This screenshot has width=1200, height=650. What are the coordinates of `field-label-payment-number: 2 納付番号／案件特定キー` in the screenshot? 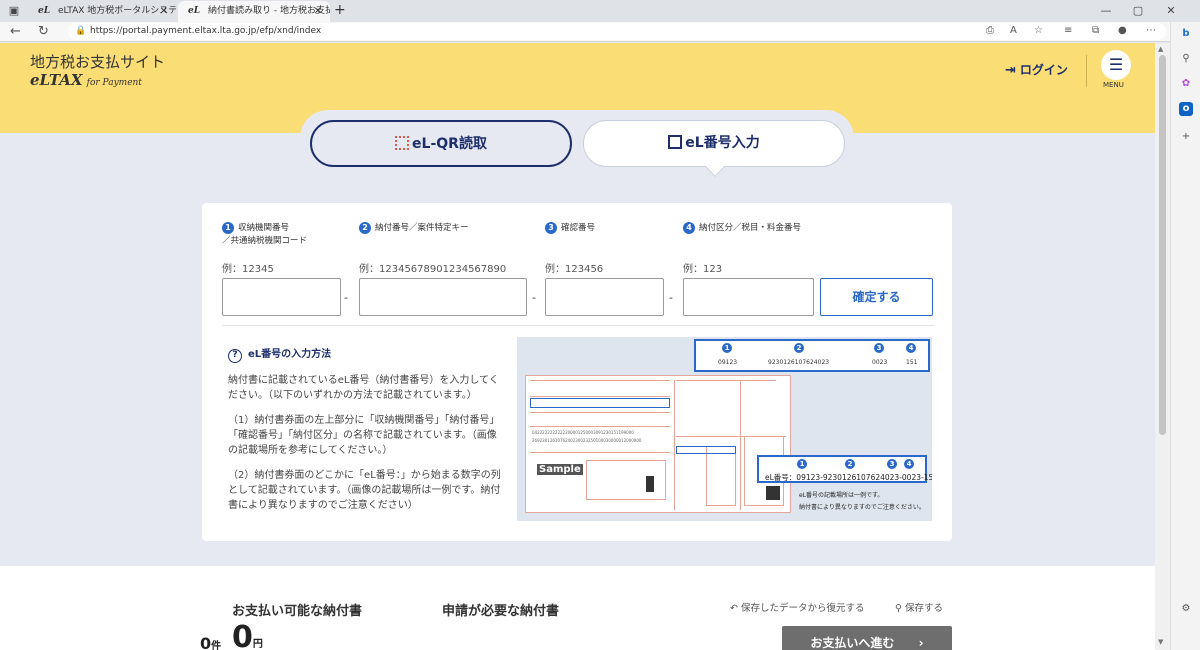 It's located at (414, 228).